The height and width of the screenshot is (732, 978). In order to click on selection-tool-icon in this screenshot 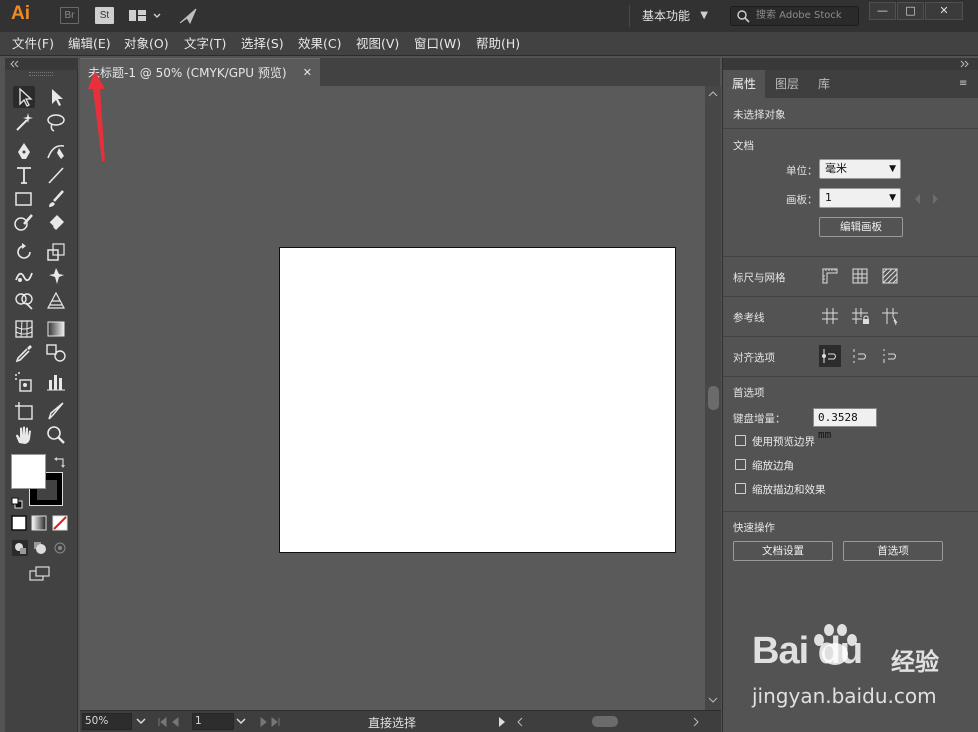, I will do `click(24, 97)`.